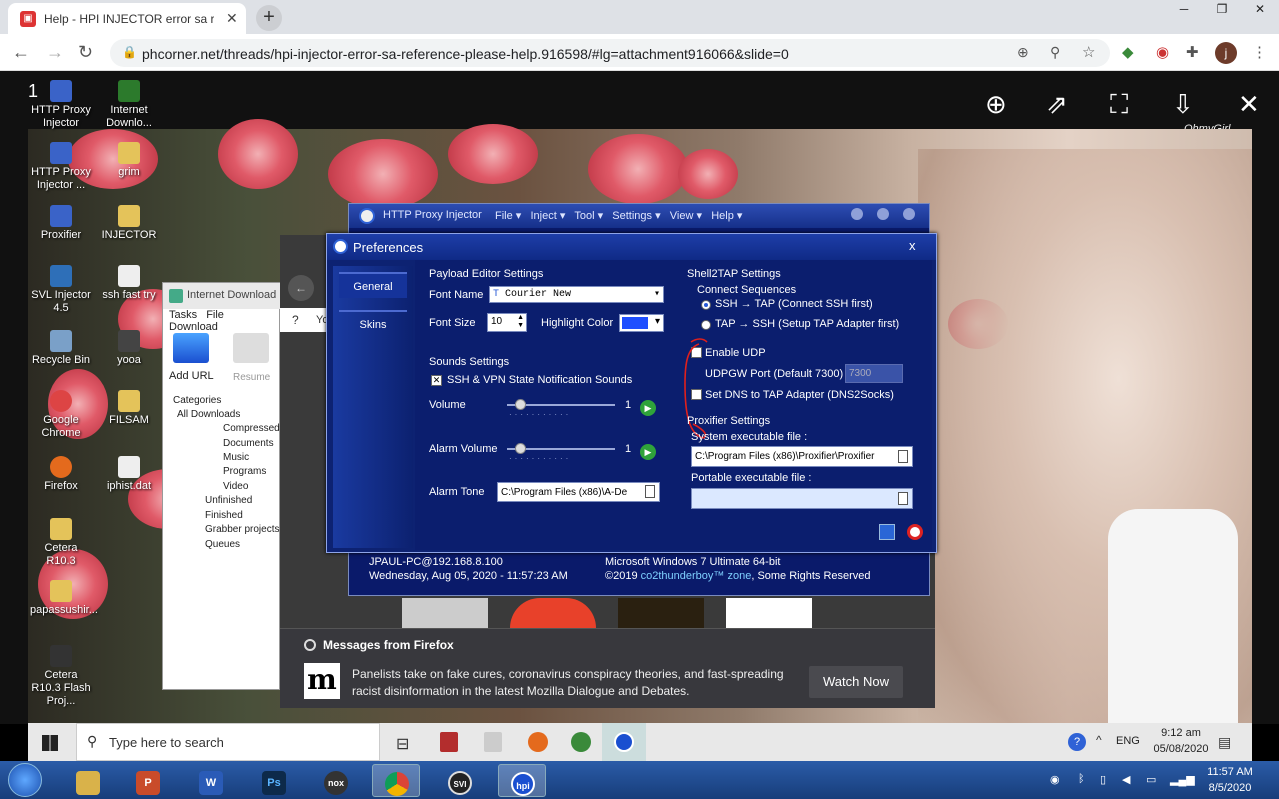 This screenshot has width=1279, height=799. What do you see at coordinates (21, 52) in the screenshot?
I see `back-arrow-icon: ←` at bounding box center [21, 52].